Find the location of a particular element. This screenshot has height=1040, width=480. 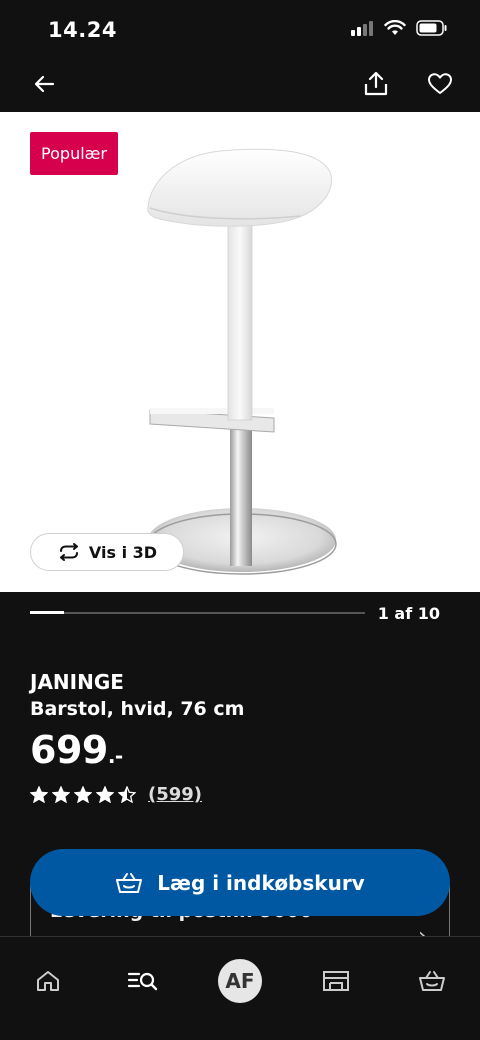

add-to-cart-label: Læg i indkøbskurv is located at coordinates (261, 882).